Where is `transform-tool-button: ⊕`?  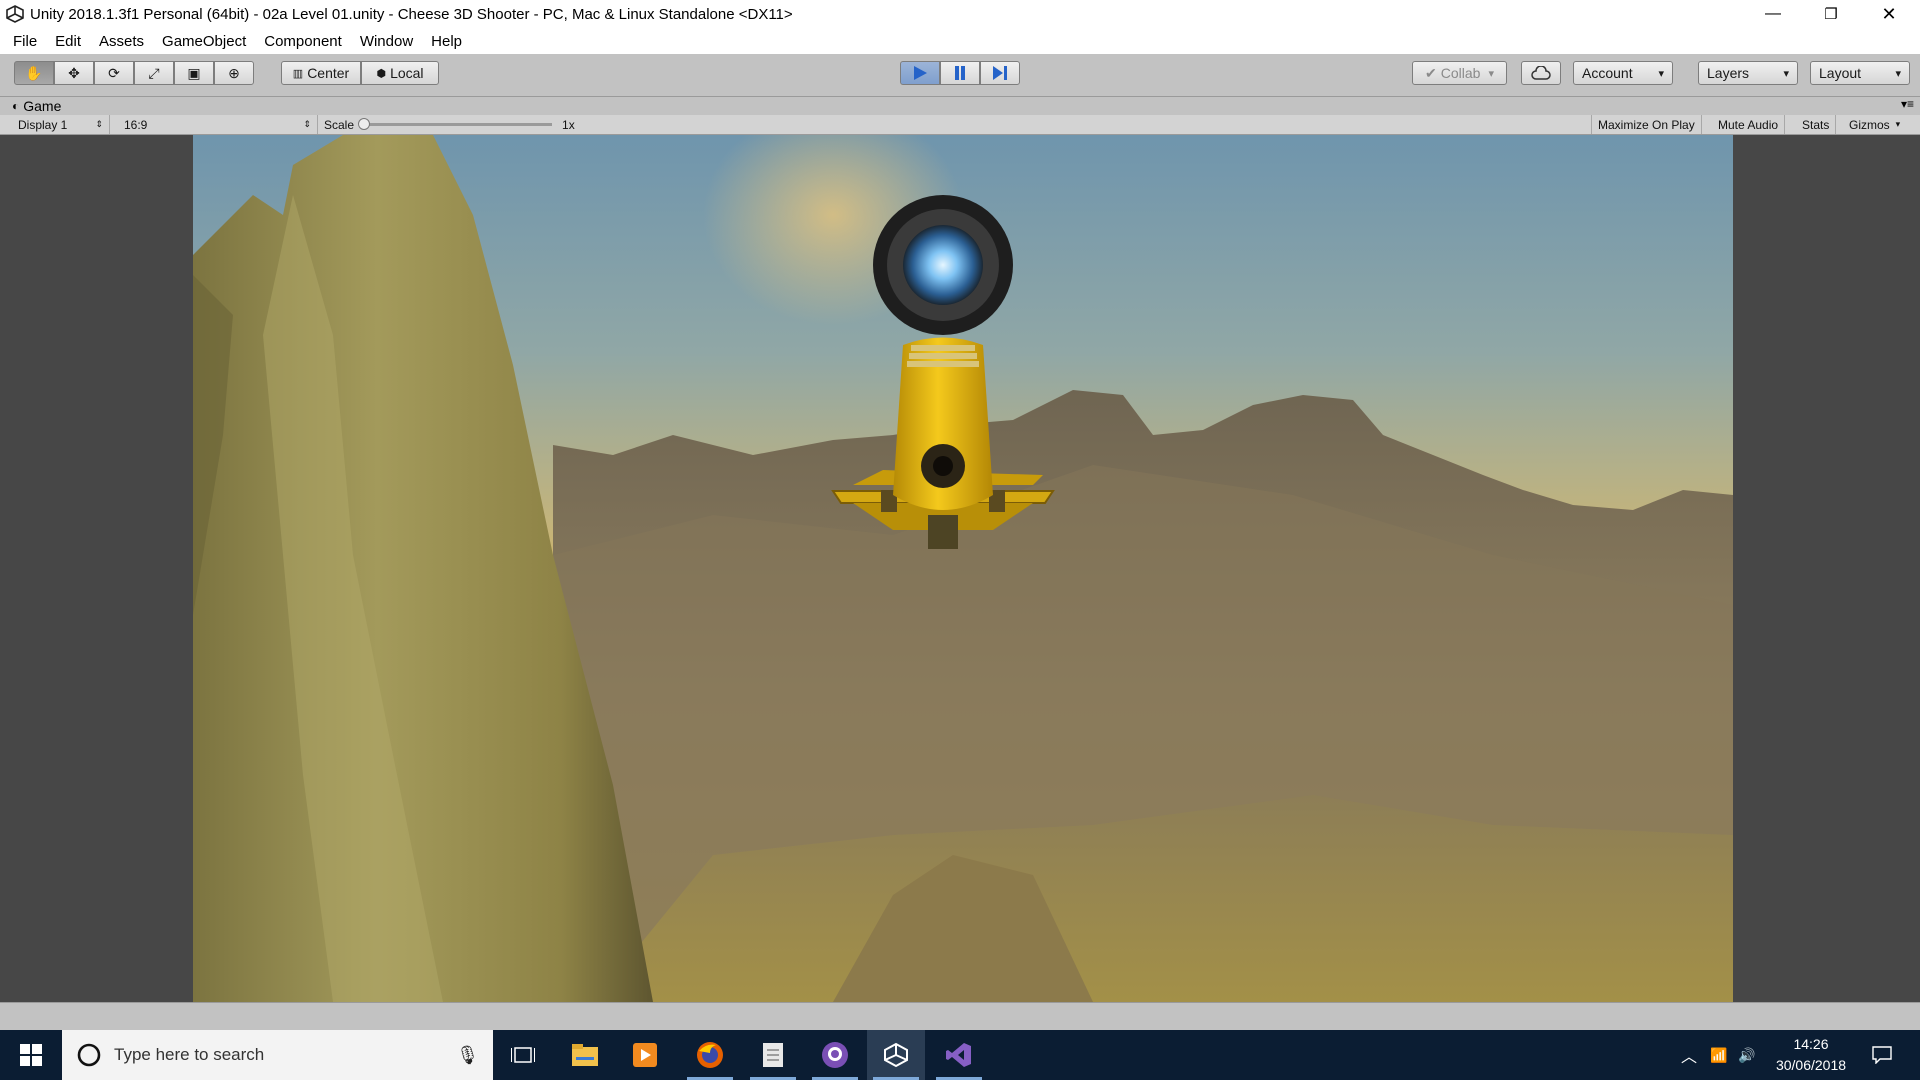 transform-tool-button: ⊕ is located at coordinates (234, 73).